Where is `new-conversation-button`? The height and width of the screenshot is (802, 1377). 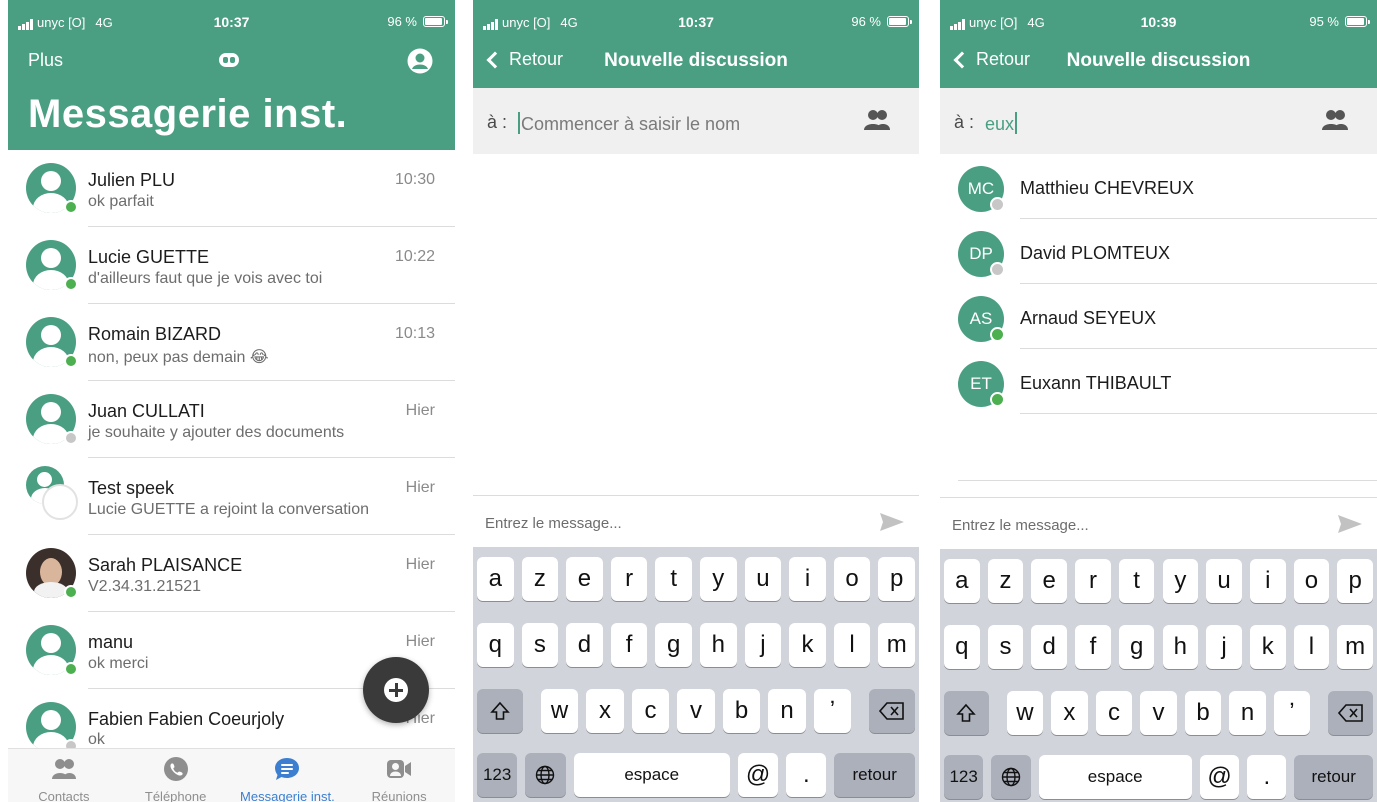 new-conversation-button is located at coordinates (396, 690).